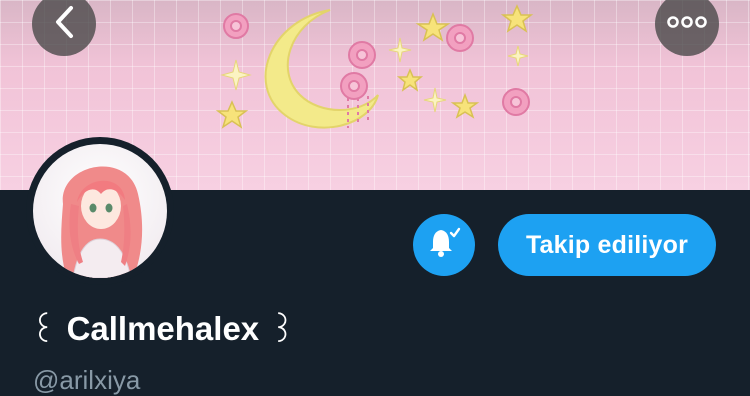  Describe the element at coordinates (43, 331) in the screenshot. I see `name-decoration-left: ꒰` at that location.